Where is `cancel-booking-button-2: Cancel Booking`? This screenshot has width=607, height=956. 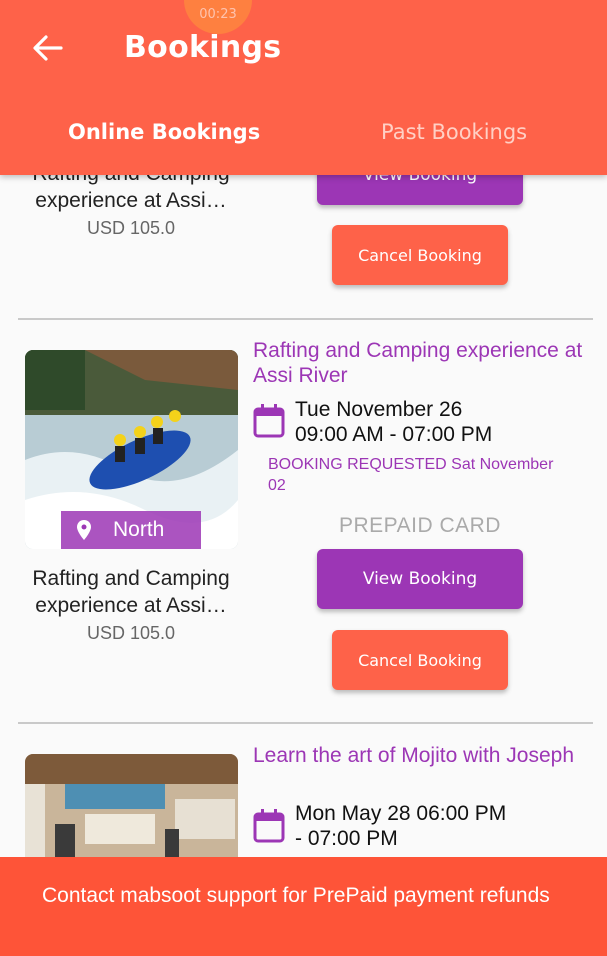 cancel-booking-button-2: Cancel Booking is located at coordinates (420, 660).